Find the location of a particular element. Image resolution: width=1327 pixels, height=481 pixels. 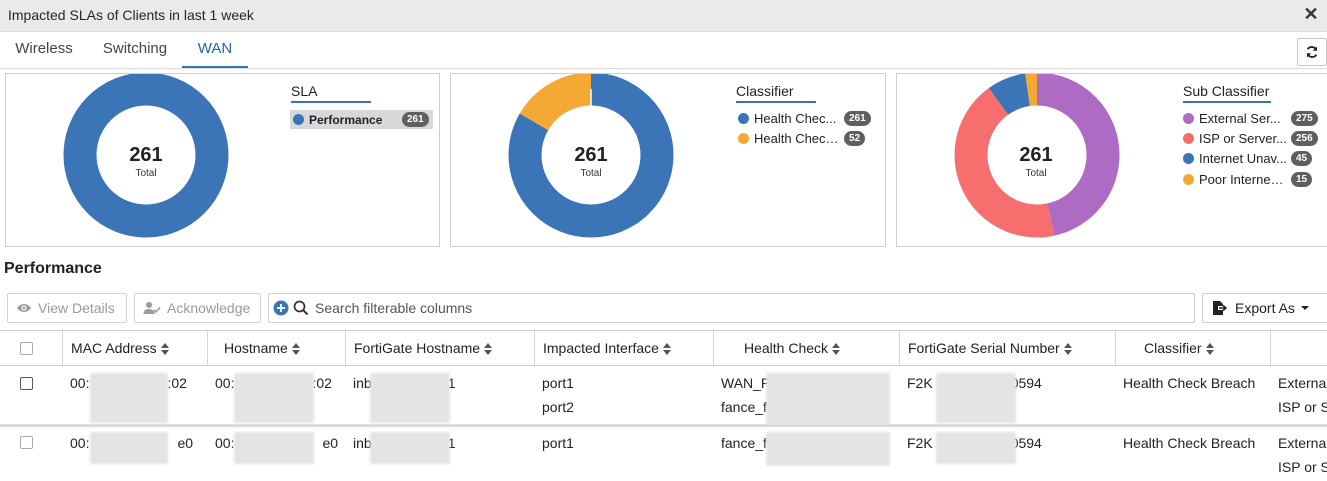

legend-item-performance: Performance 261 is located at coordinates (361, 119).